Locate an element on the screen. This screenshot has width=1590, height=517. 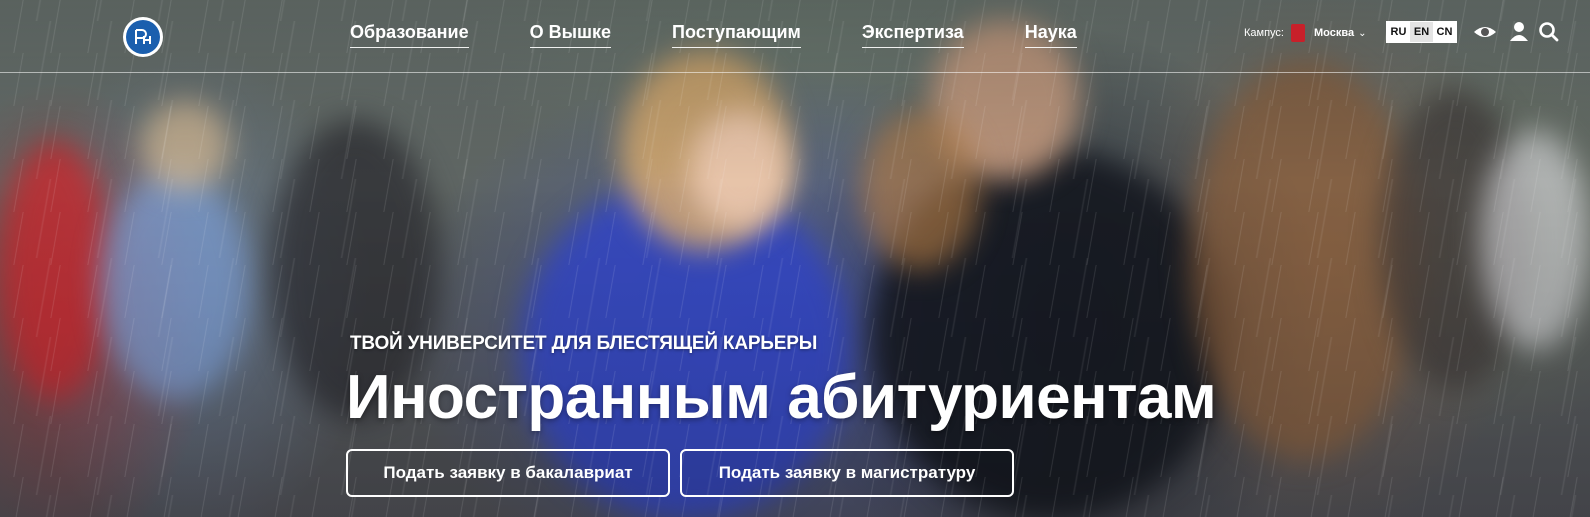
nav-item-about: О Вышке is located at coordinates (570, 35).